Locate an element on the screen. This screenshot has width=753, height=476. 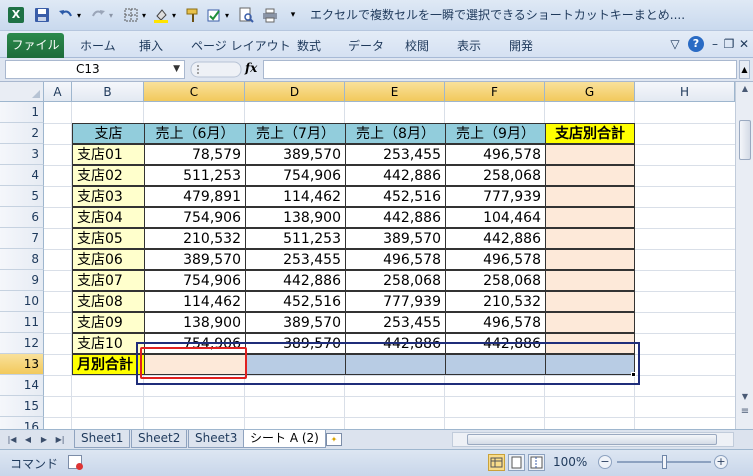
cell-c8: 389,570 is located at coordinates (195, 259).